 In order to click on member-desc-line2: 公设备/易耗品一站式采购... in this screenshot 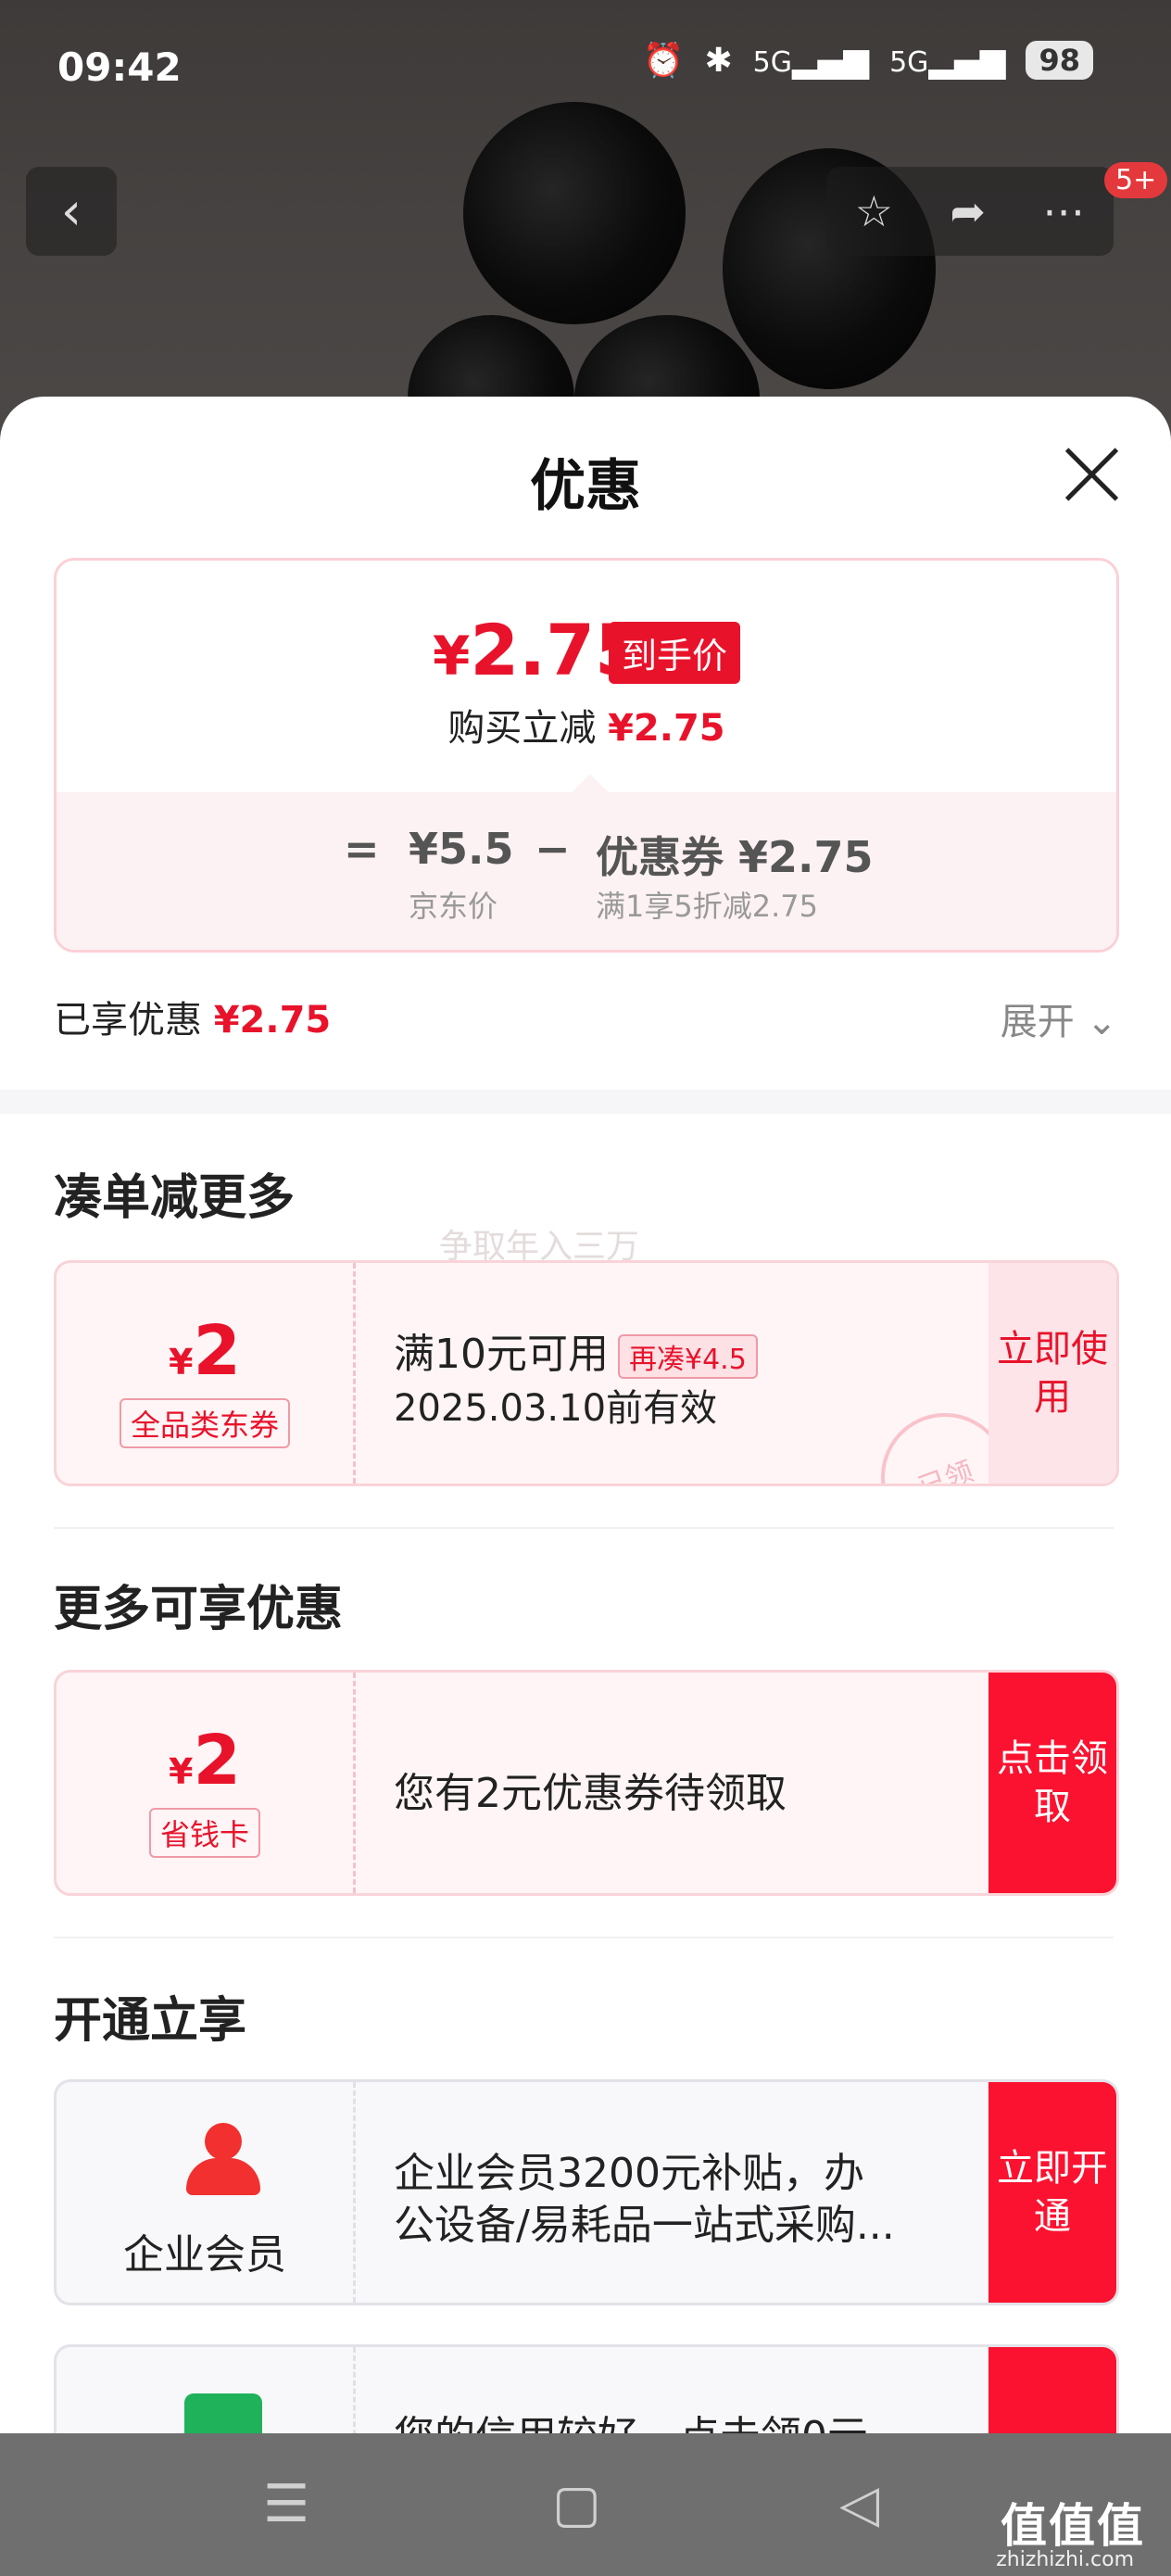, I will do `click(645, 2226)`.